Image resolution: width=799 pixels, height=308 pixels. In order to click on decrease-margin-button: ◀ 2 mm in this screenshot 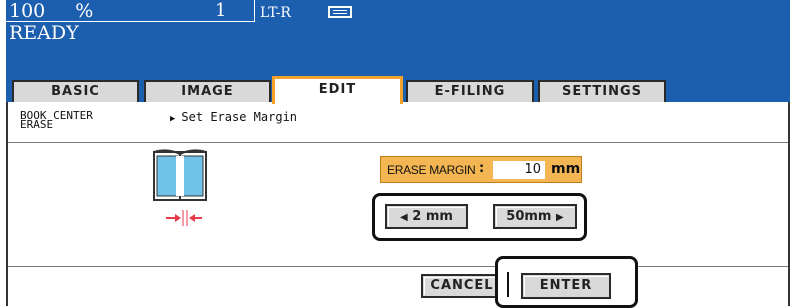, I will do `click(426, 216)`.